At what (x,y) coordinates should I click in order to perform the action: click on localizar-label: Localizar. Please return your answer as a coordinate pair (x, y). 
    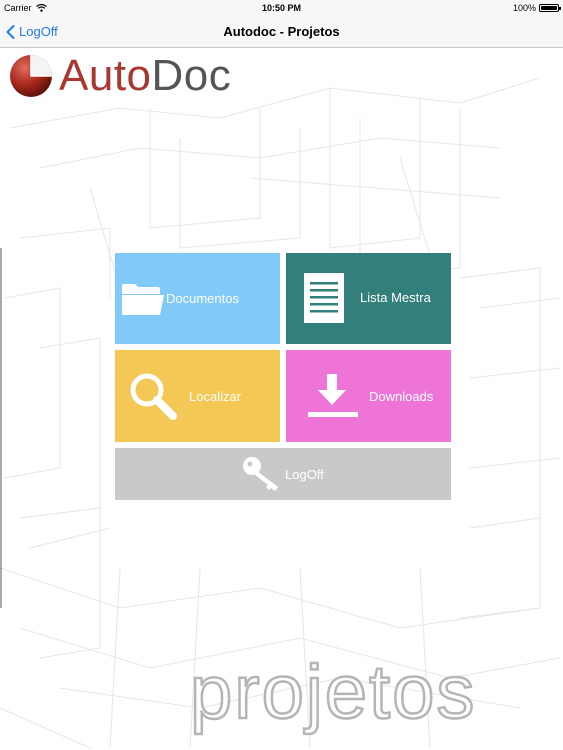
    Looking at the image, I should click on (215, 396).